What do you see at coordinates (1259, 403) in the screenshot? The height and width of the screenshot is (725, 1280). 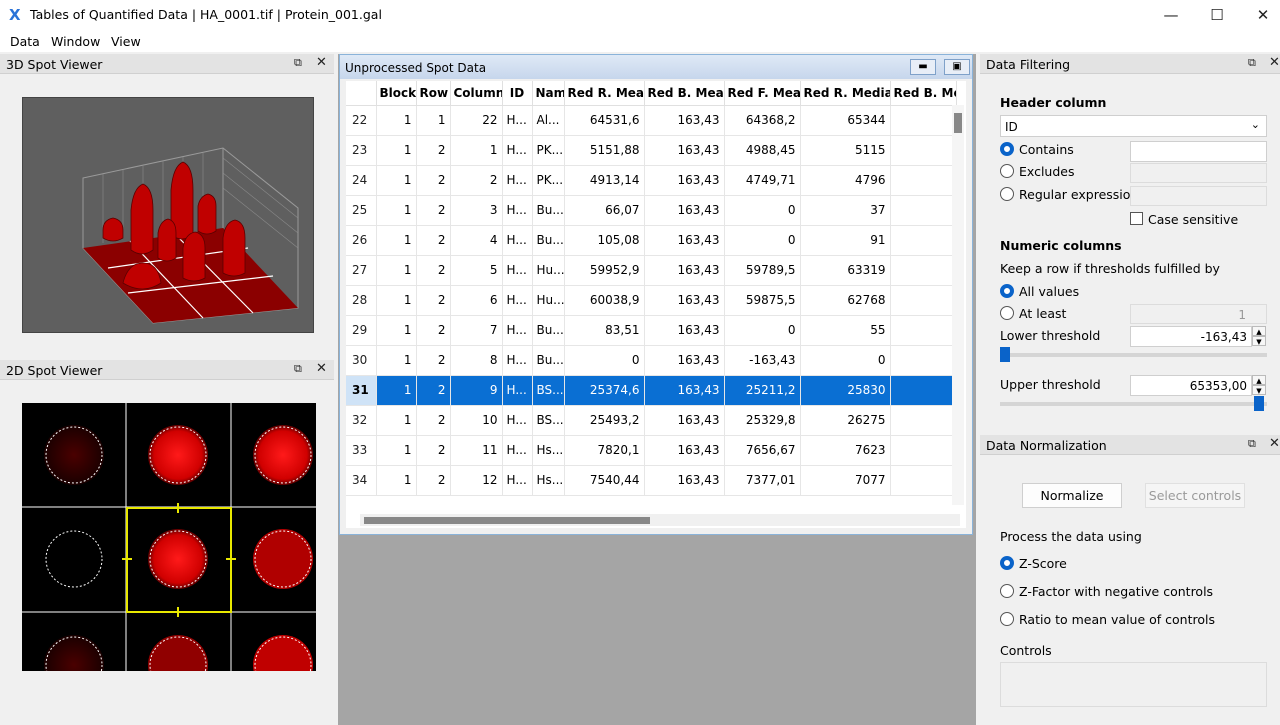 I see `upper-threshold-slider-thumb` at bounding box center [1259, 403].